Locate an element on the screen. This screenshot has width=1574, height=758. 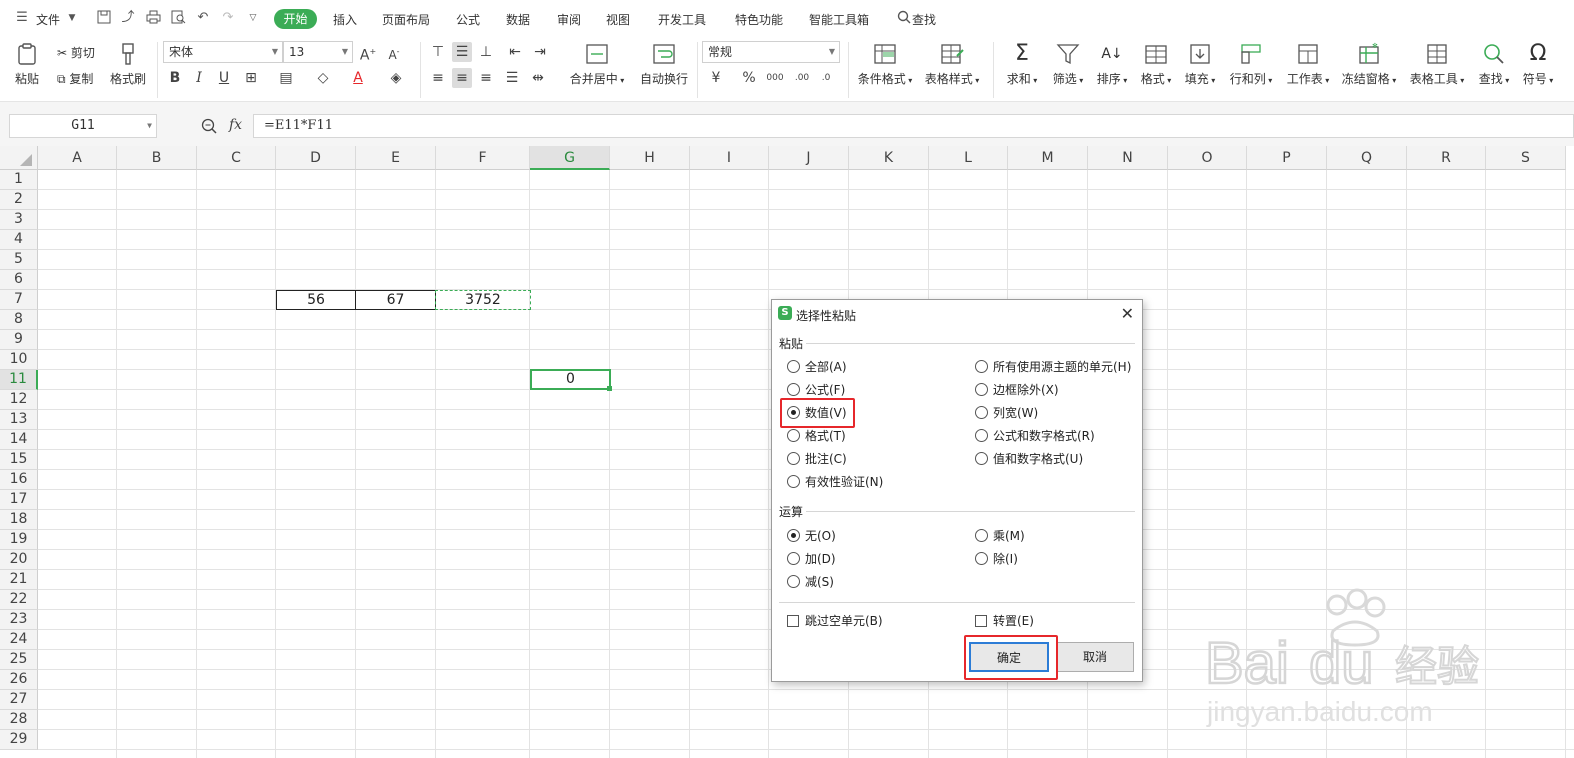
table-style-button: 表格样式 ▾ is located at coordinates (952, 64).